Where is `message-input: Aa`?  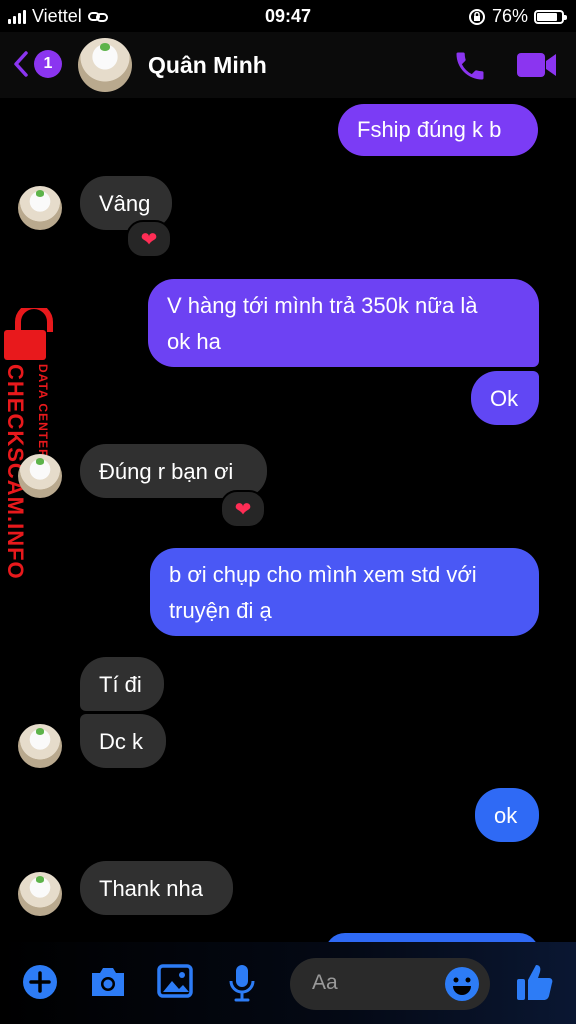
message-input: Aa is located at coordinates (390, 984).